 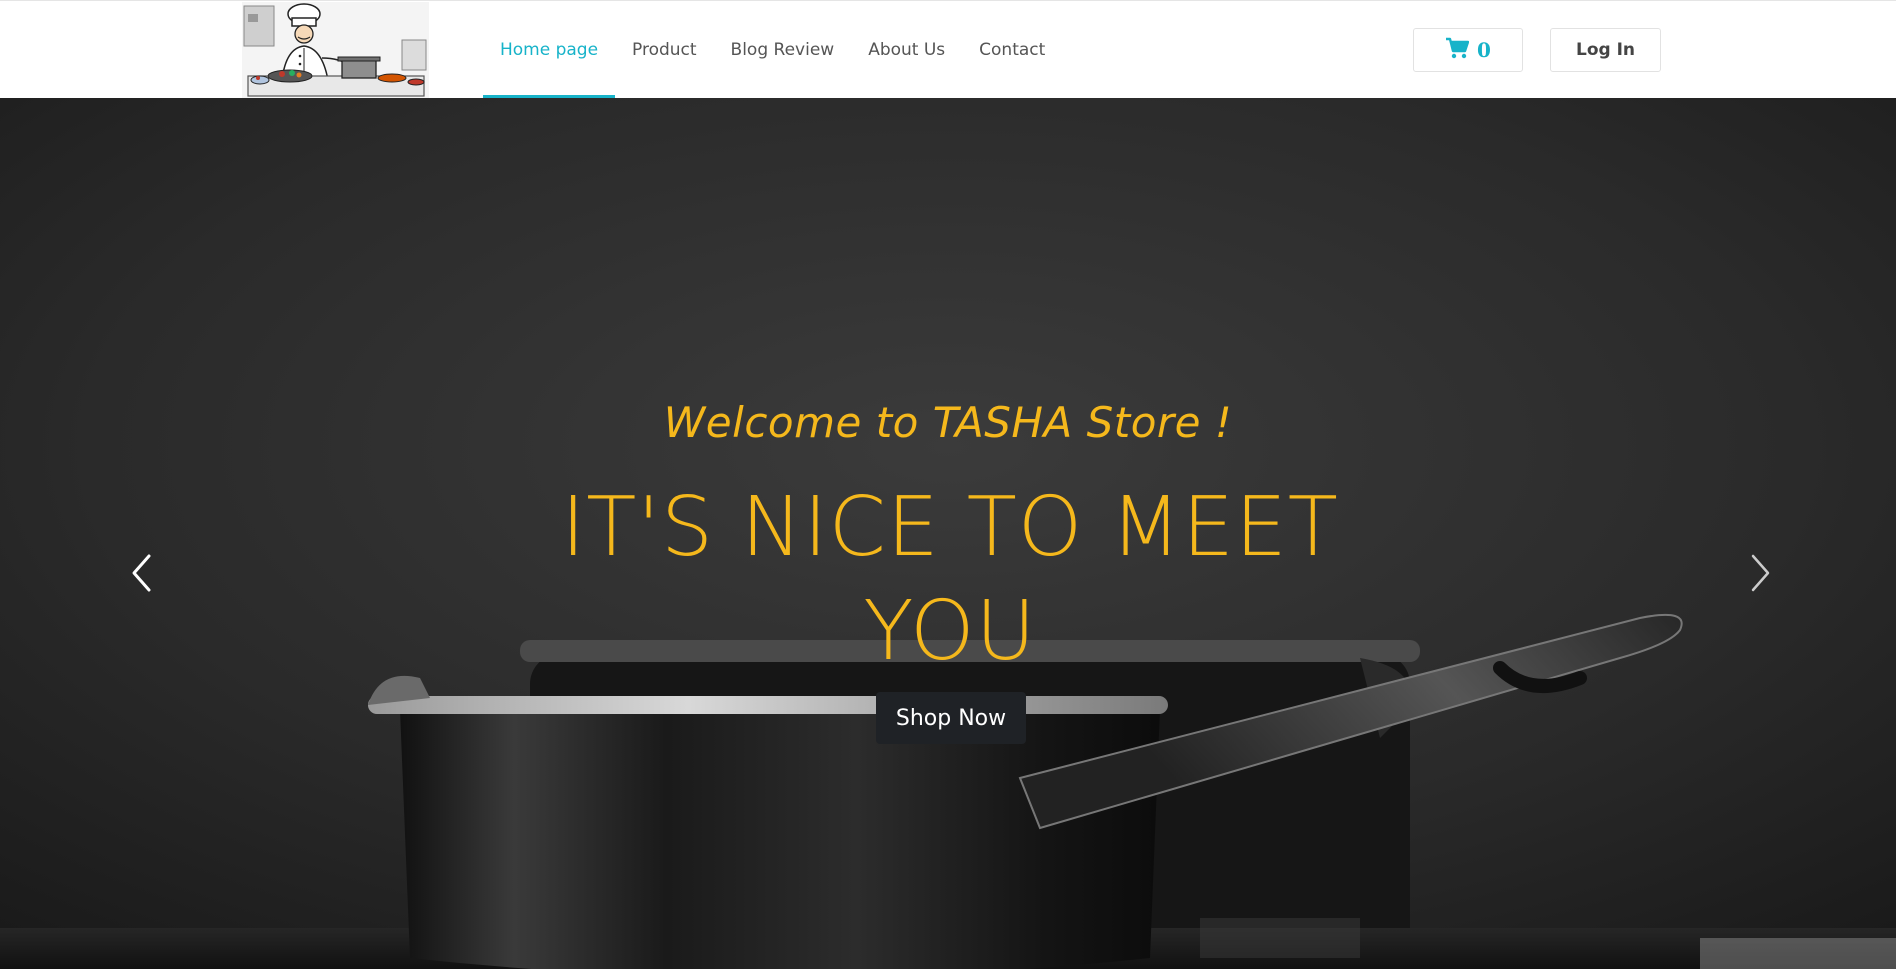 I want to click on carousel-prev-button, so click(x=142, y=573).